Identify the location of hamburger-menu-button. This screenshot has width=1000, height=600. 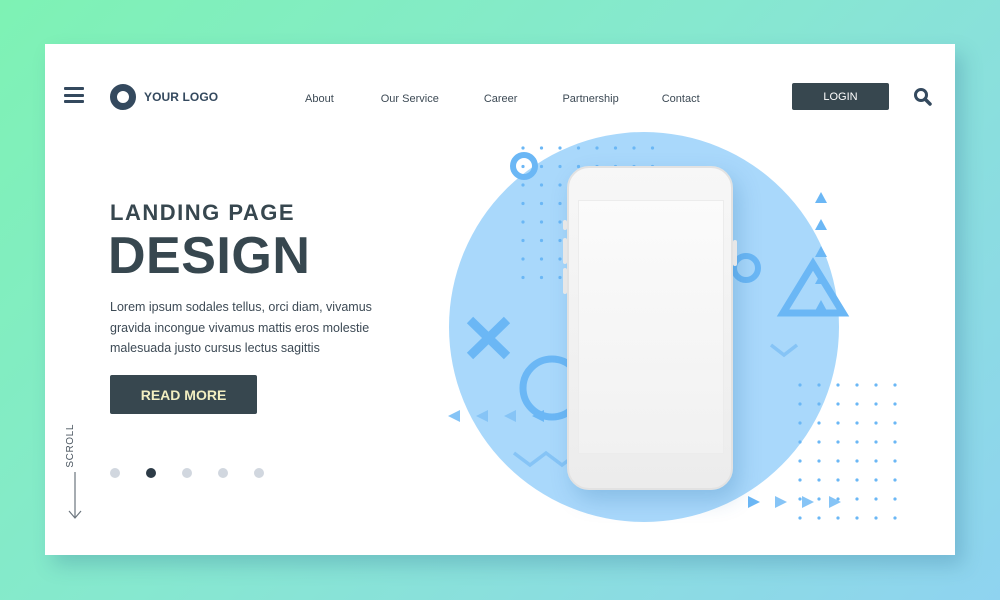
(74, 95).